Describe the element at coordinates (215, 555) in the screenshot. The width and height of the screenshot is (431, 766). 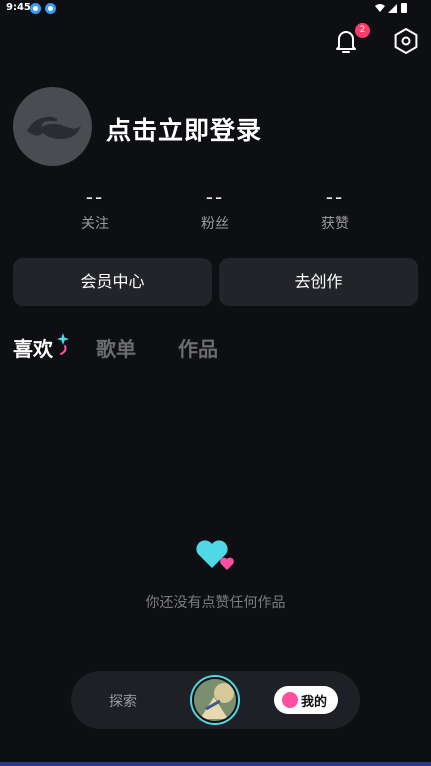
I see `hearts-icon` at that location.